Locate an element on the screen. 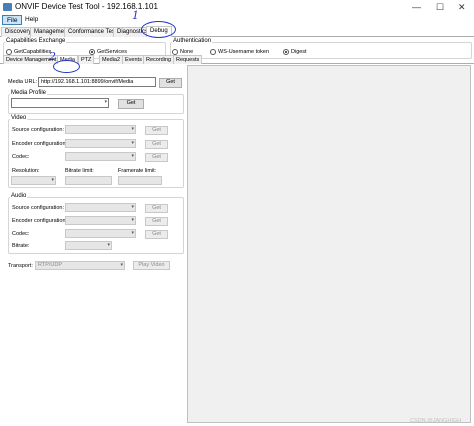  menu-help: Help is located at coordinates (31, 20).